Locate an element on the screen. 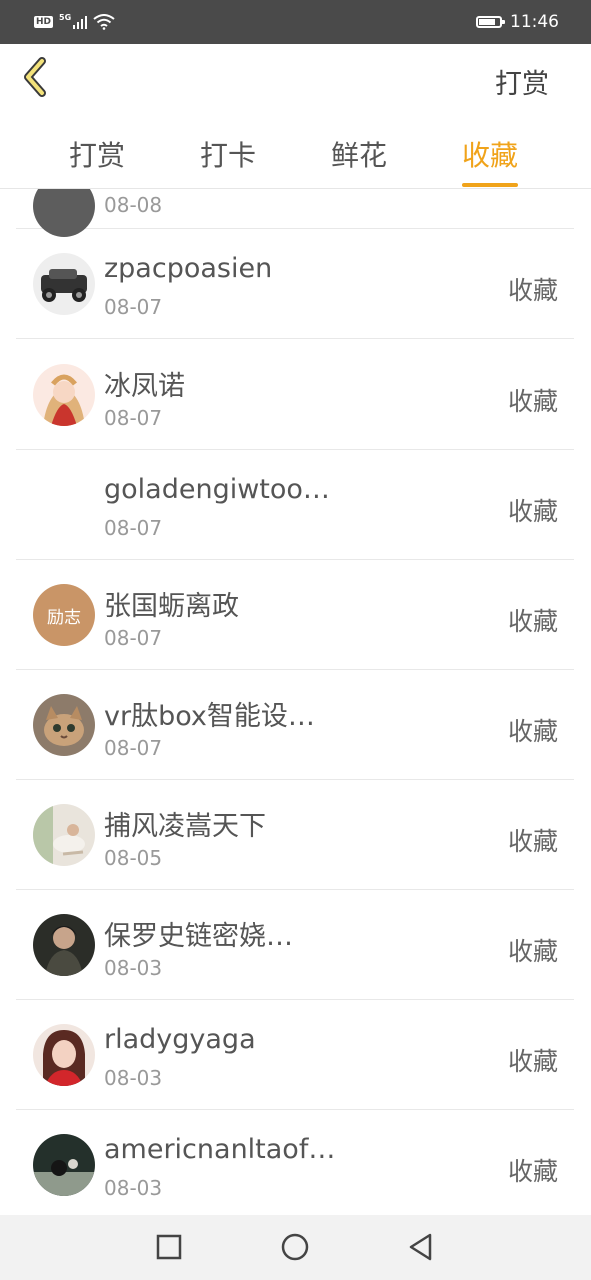 The height and width of the screenshot is (1280, 591). list-item: 08-08 is located at coordinates (295, 213).